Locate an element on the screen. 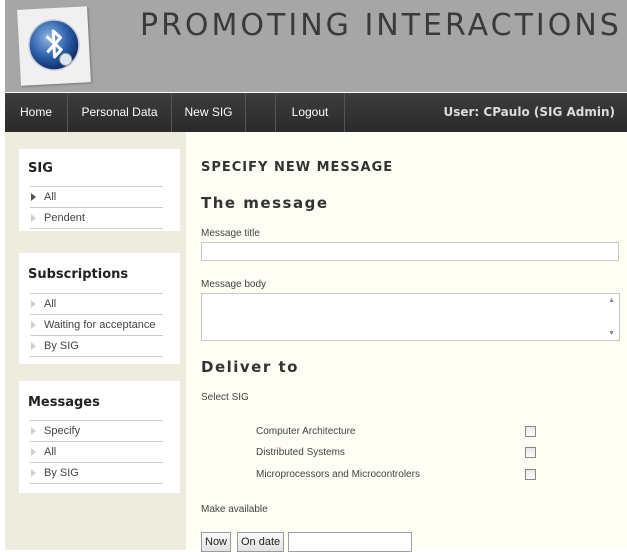 This screenshot has width=627, height=552. now-button: Now is located at coordinates (216, 542).